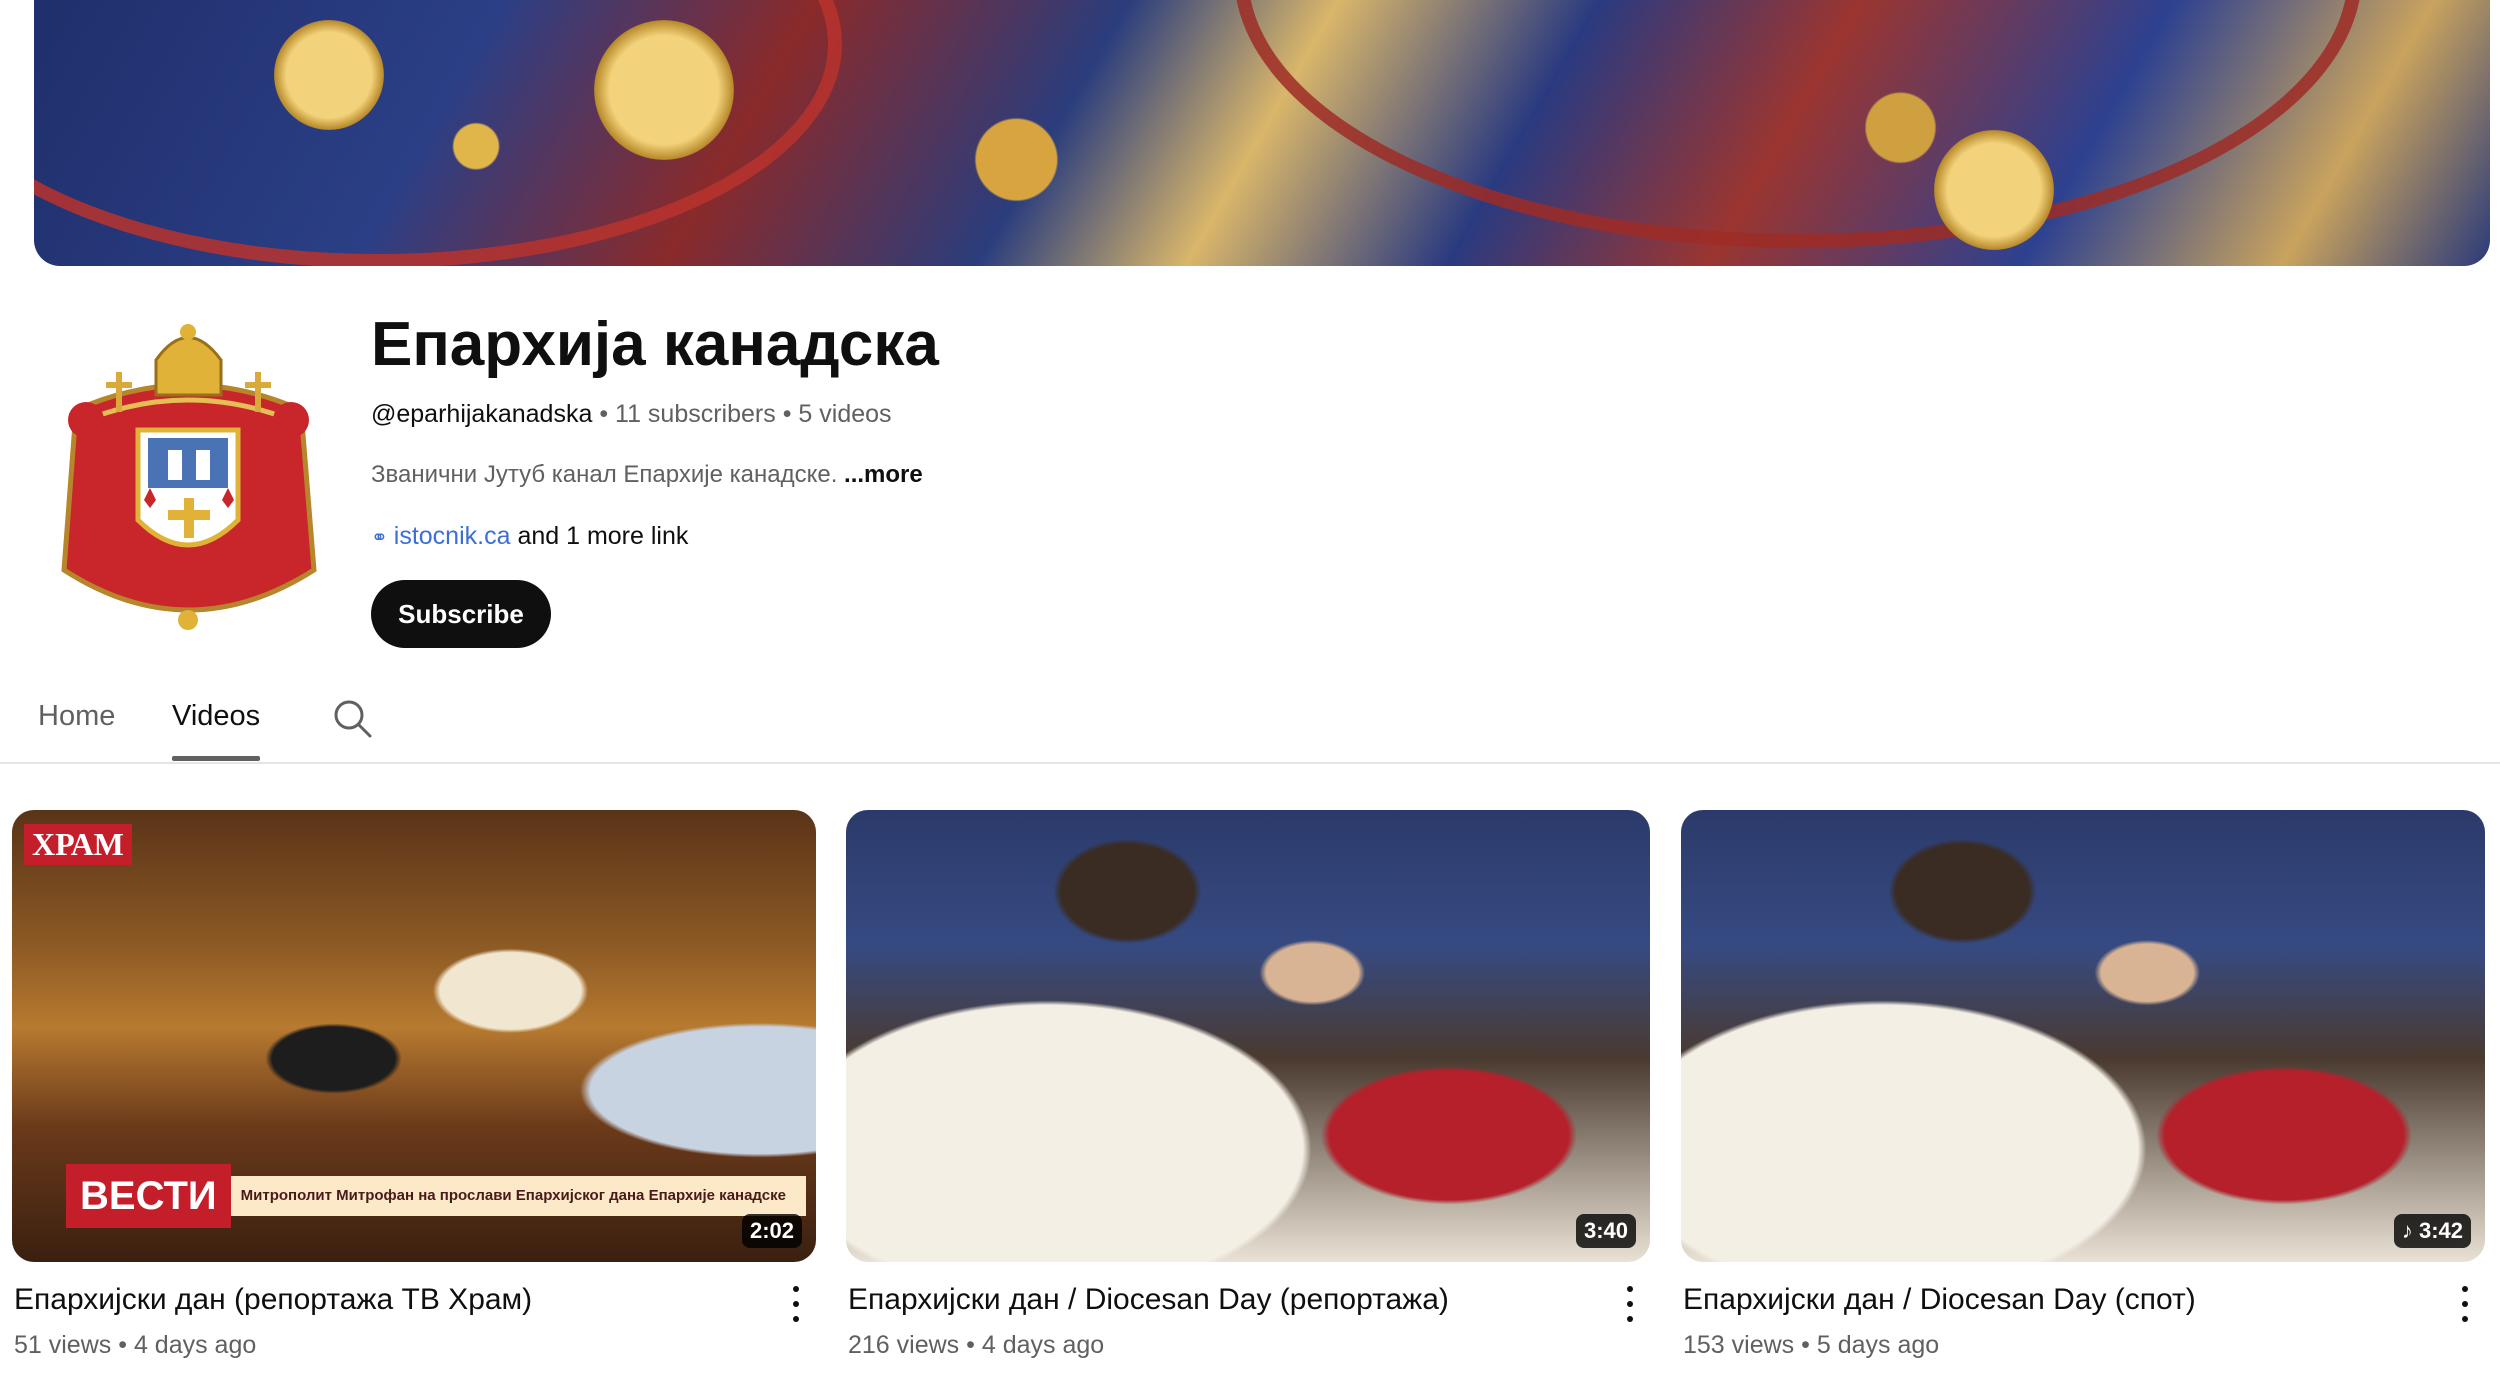 The image size is (2500, 1380). I want to click on upload-age: 5 days ago, so click(1878, 1345).